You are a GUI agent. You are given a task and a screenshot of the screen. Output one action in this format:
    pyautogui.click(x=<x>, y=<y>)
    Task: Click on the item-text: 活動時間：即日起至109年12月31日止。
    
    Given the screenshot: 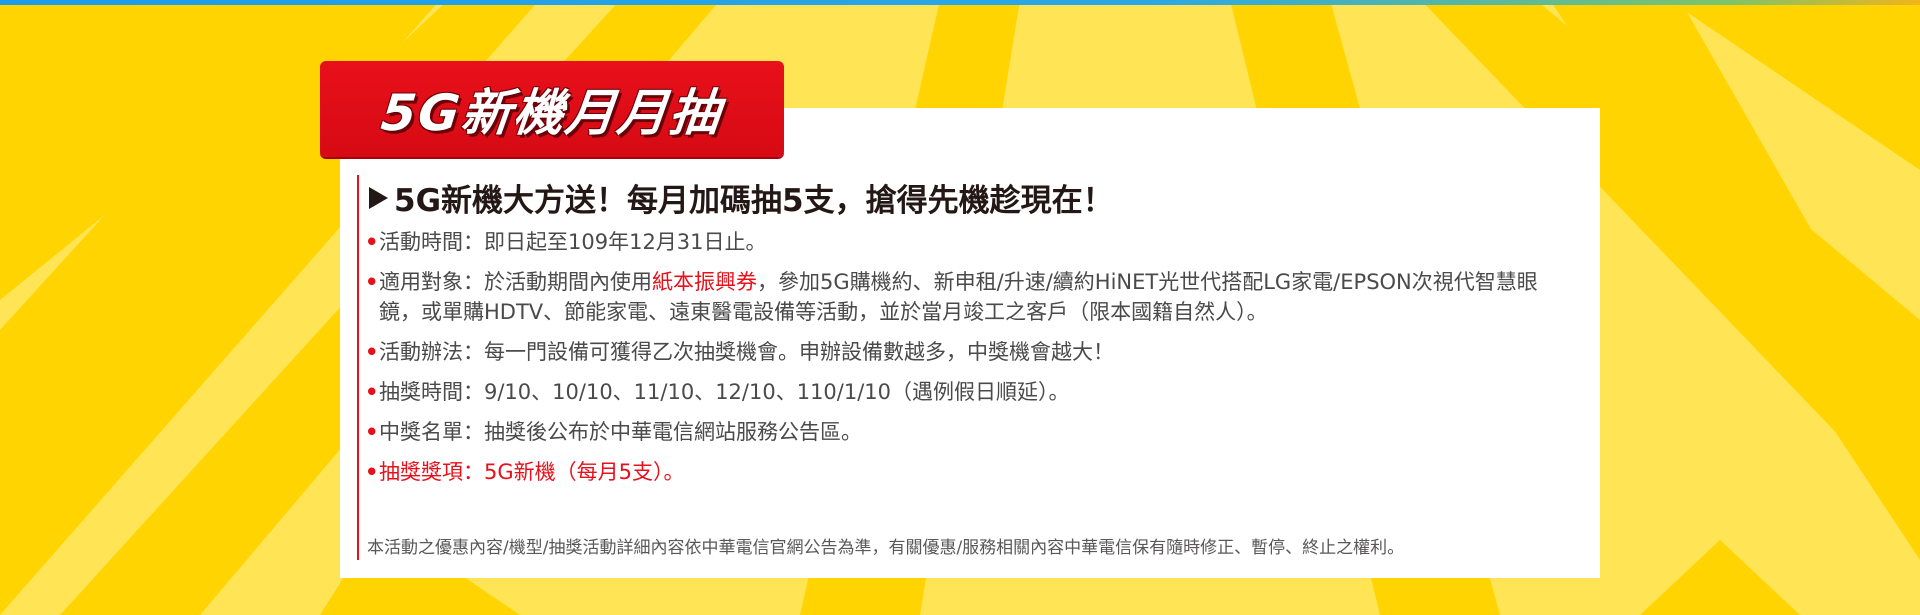 What is the action you would take?
    pyautogui.click(x=573, y=242)
    